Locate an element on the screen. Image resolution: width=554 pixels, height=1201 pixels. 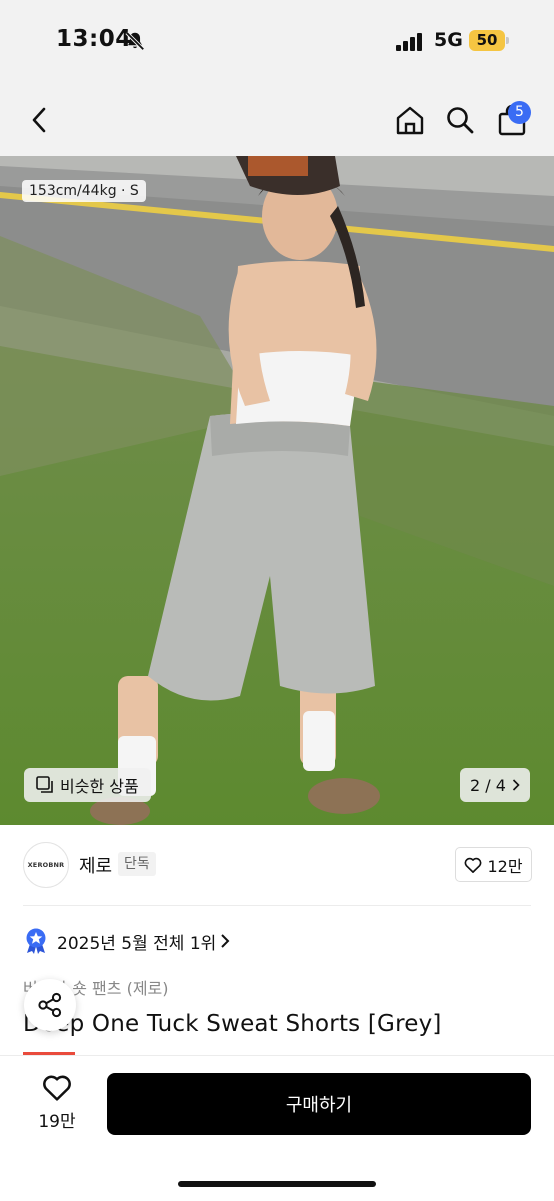
home-icon is located at coordinates (410, 120).